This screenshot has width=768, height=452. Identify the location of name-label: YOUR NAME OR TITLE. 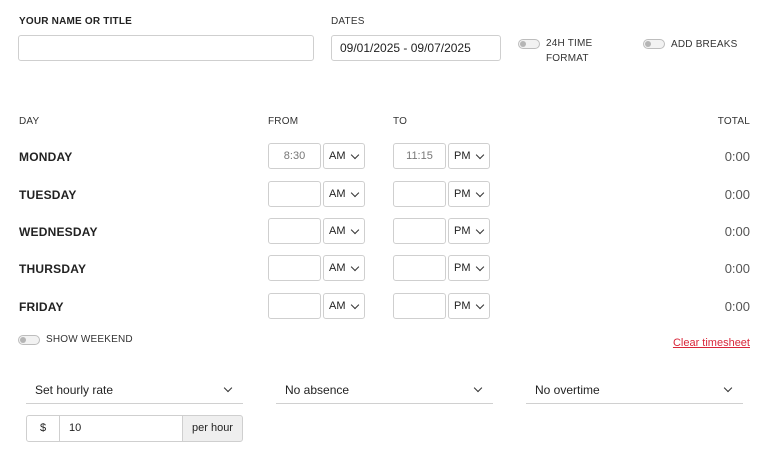
(76, 21).